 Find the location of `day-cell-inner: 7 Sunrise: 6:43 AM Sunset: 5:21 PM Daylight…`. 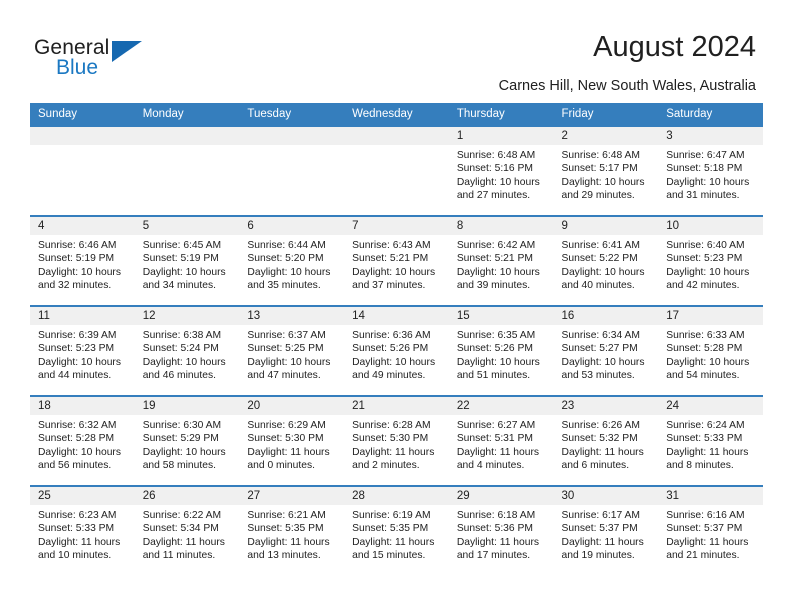

day-cell-inner: 7 Sunrise: 6:43 AM Sunset: 5:21 PM Daylight… is located at coordinates (396, 261).